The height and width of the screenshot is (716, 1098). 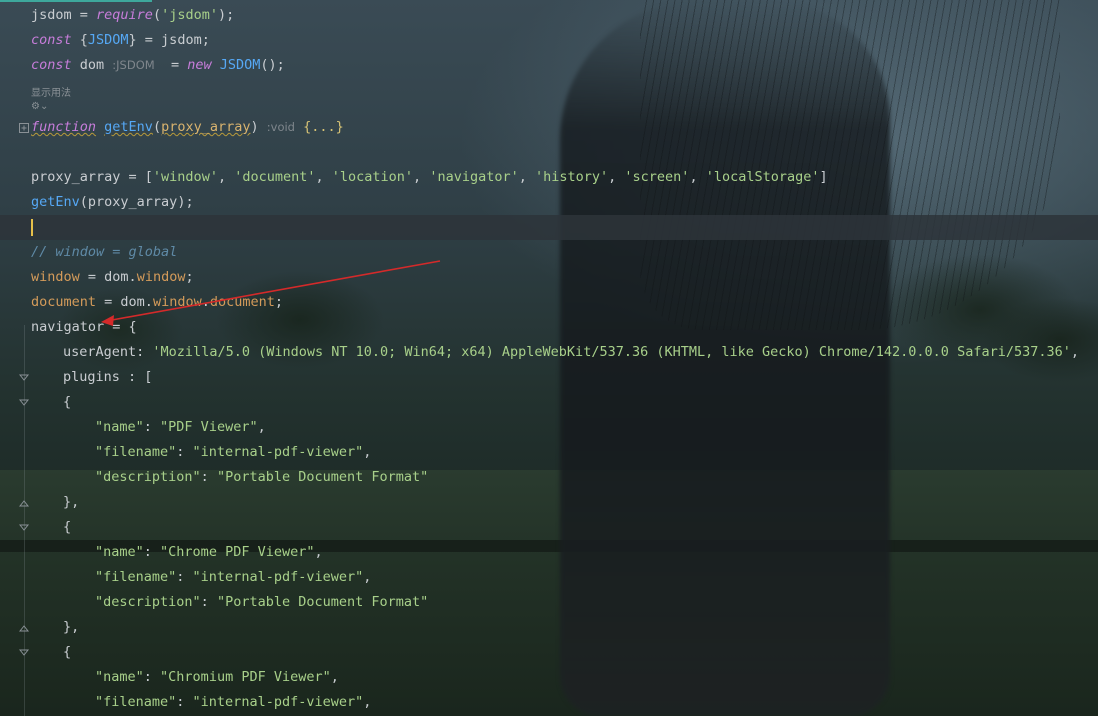 I want to click on annotation-overlay, so click(x=271, y=293).